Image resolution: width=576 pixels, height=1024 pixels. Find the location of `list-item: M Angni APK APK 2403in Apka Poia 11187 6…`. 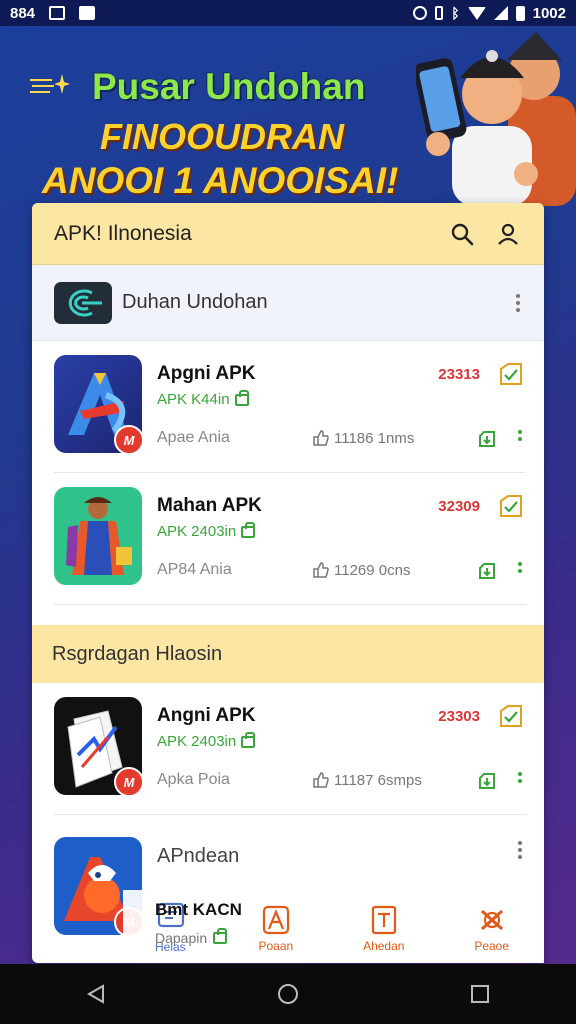

list-item: M Angni APK APK 2403in Apka Poia 11187 6… is located at coordinates (290, 749).